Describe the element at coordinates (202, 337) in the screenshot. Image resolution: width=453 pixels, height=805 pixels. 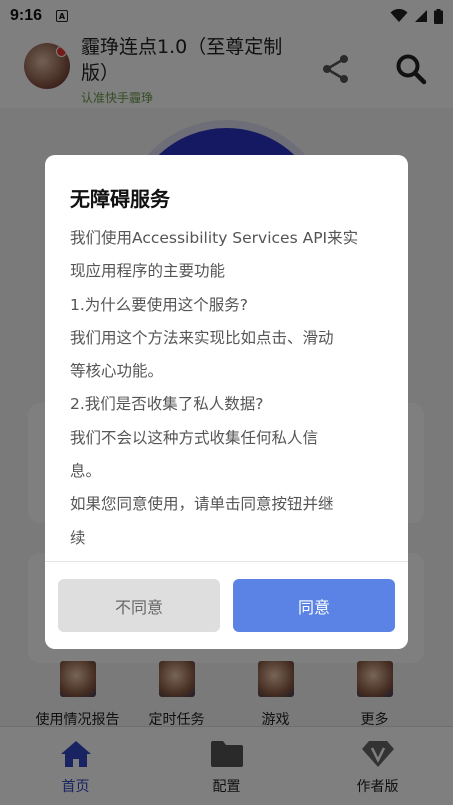
I see `dialog-line: 我们用这个方法来实现比如点击、滑动` at that location.